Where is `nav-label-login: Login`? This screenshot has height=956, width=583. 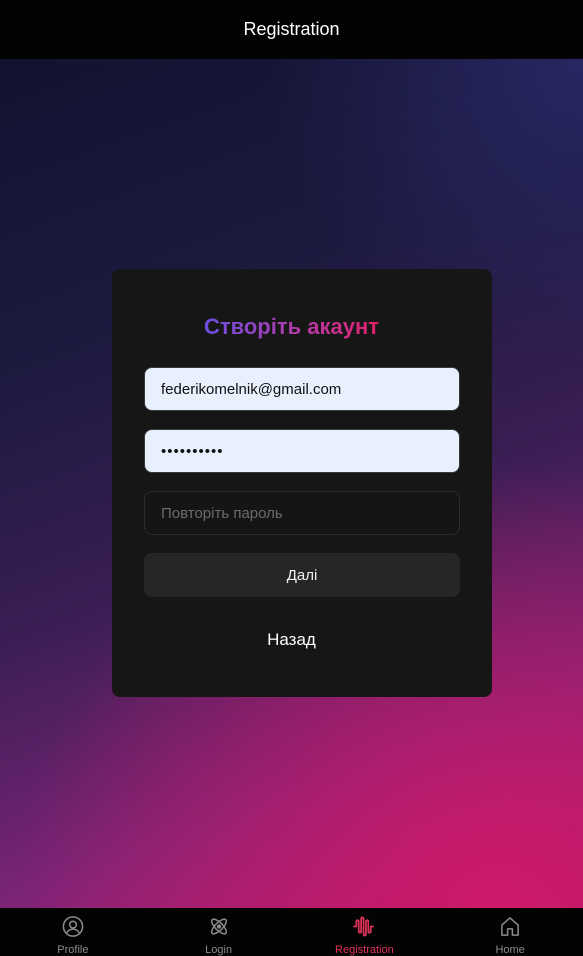
nav-label-login: Login is located at coordinates (219, 950).